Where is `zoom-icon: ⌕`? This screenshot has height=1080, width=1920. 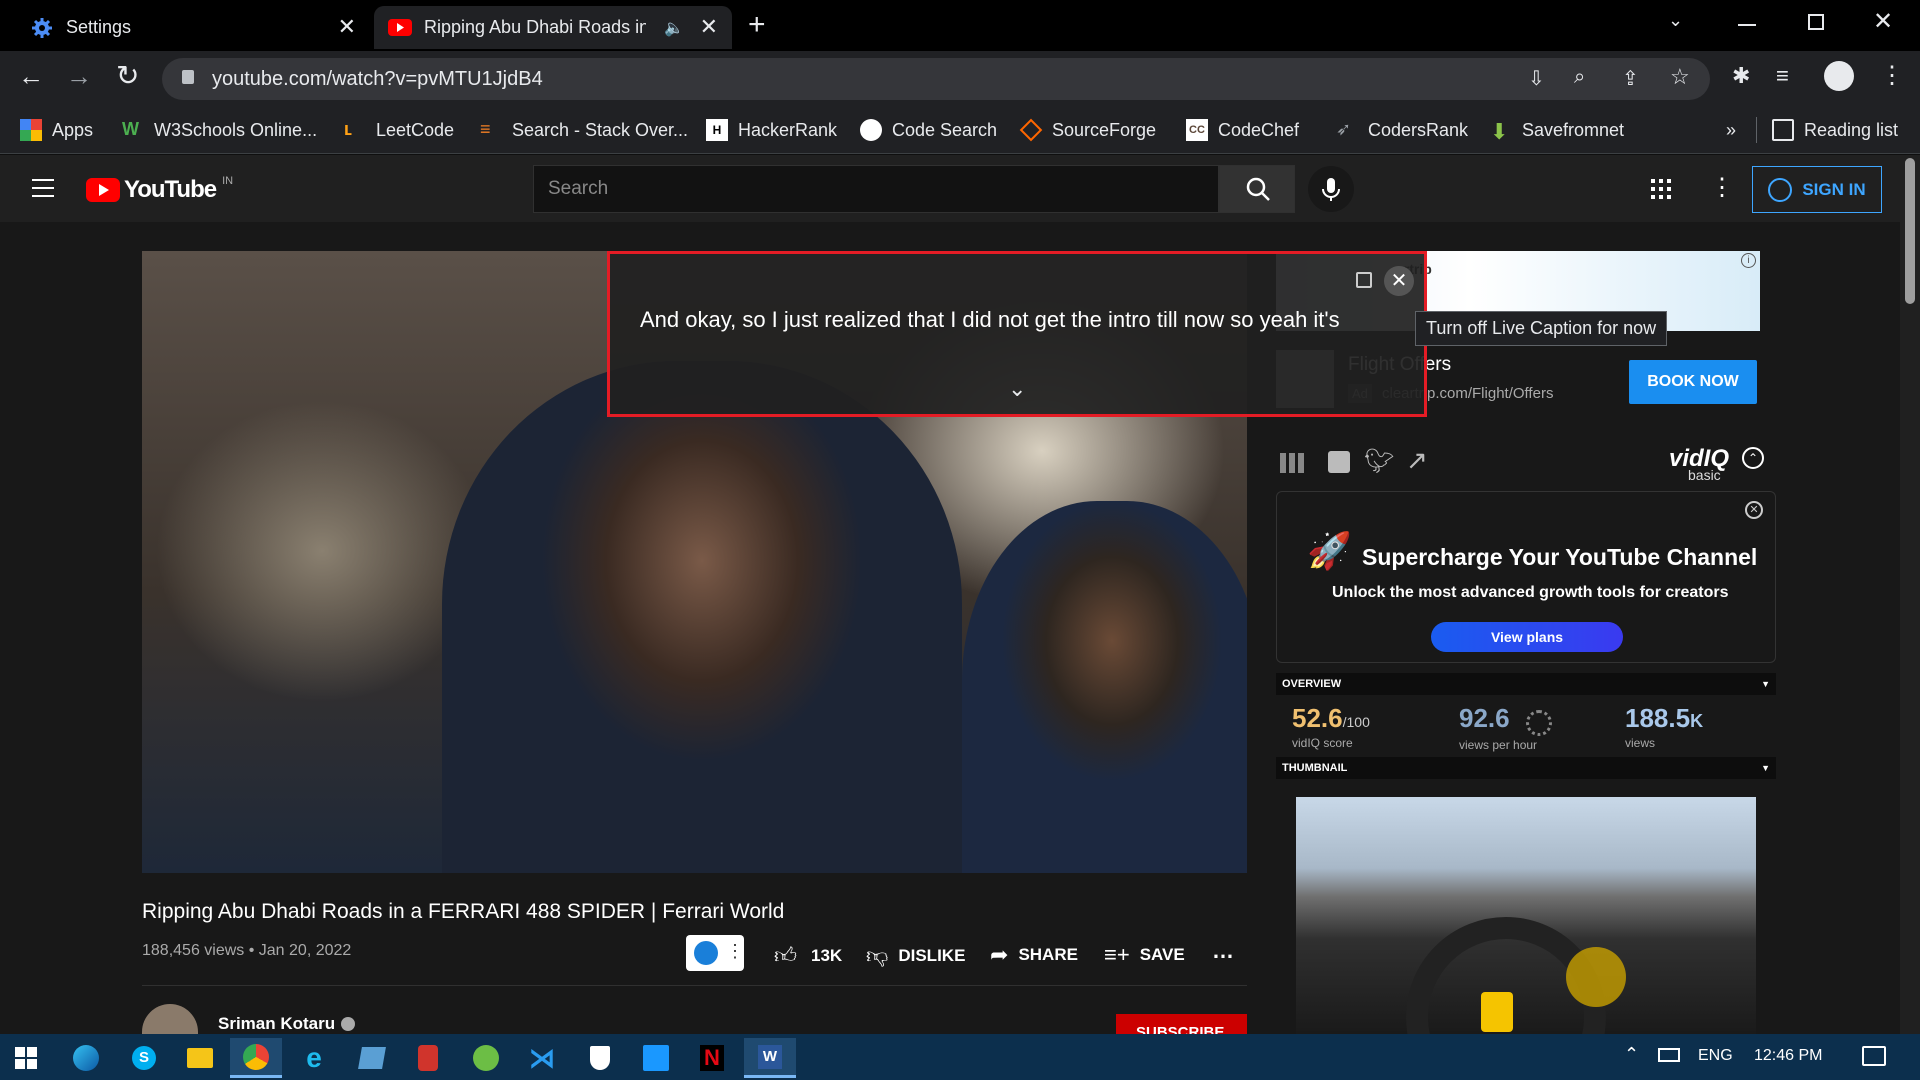
zoom-icon: ⌕ is located at coordinates (1579, 77).